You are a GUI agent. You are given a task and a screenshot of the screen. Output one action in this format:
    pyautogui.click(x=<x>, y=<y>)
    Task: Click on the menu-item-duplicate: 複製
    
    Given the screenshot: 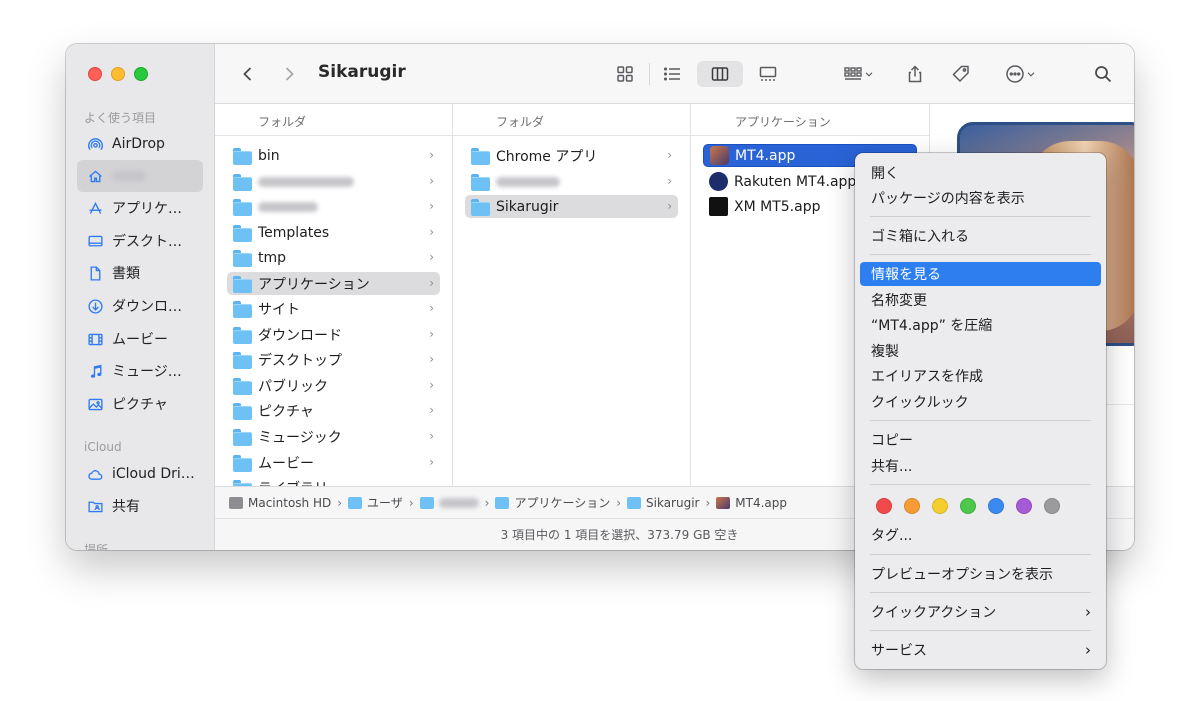 What is the action you would take?
    pyautogui.click(x=980, y=351)
    